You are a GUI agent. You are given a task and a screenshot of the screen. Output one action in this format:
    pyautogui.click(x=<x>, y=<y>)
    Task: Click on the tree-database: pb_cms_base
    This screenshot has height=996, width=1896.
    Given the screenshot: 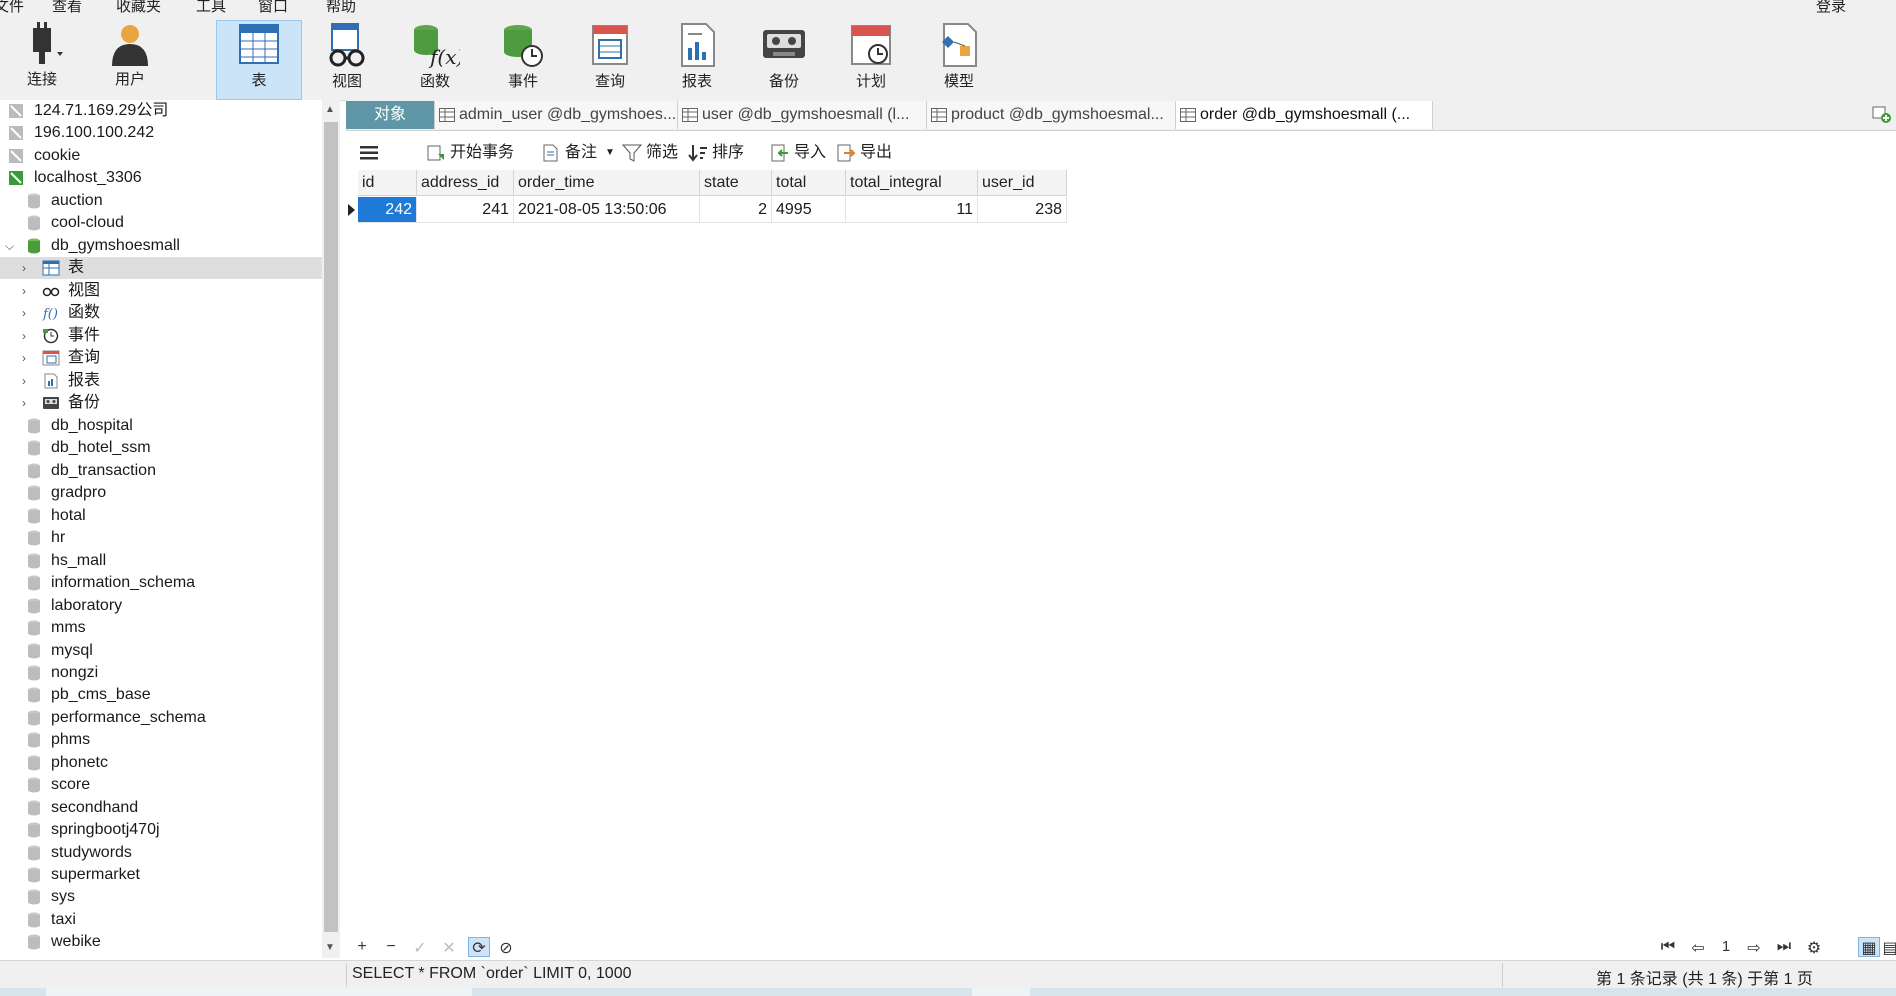 What is the action you would take?
    pyautogui.click(x=161, y=695)
    